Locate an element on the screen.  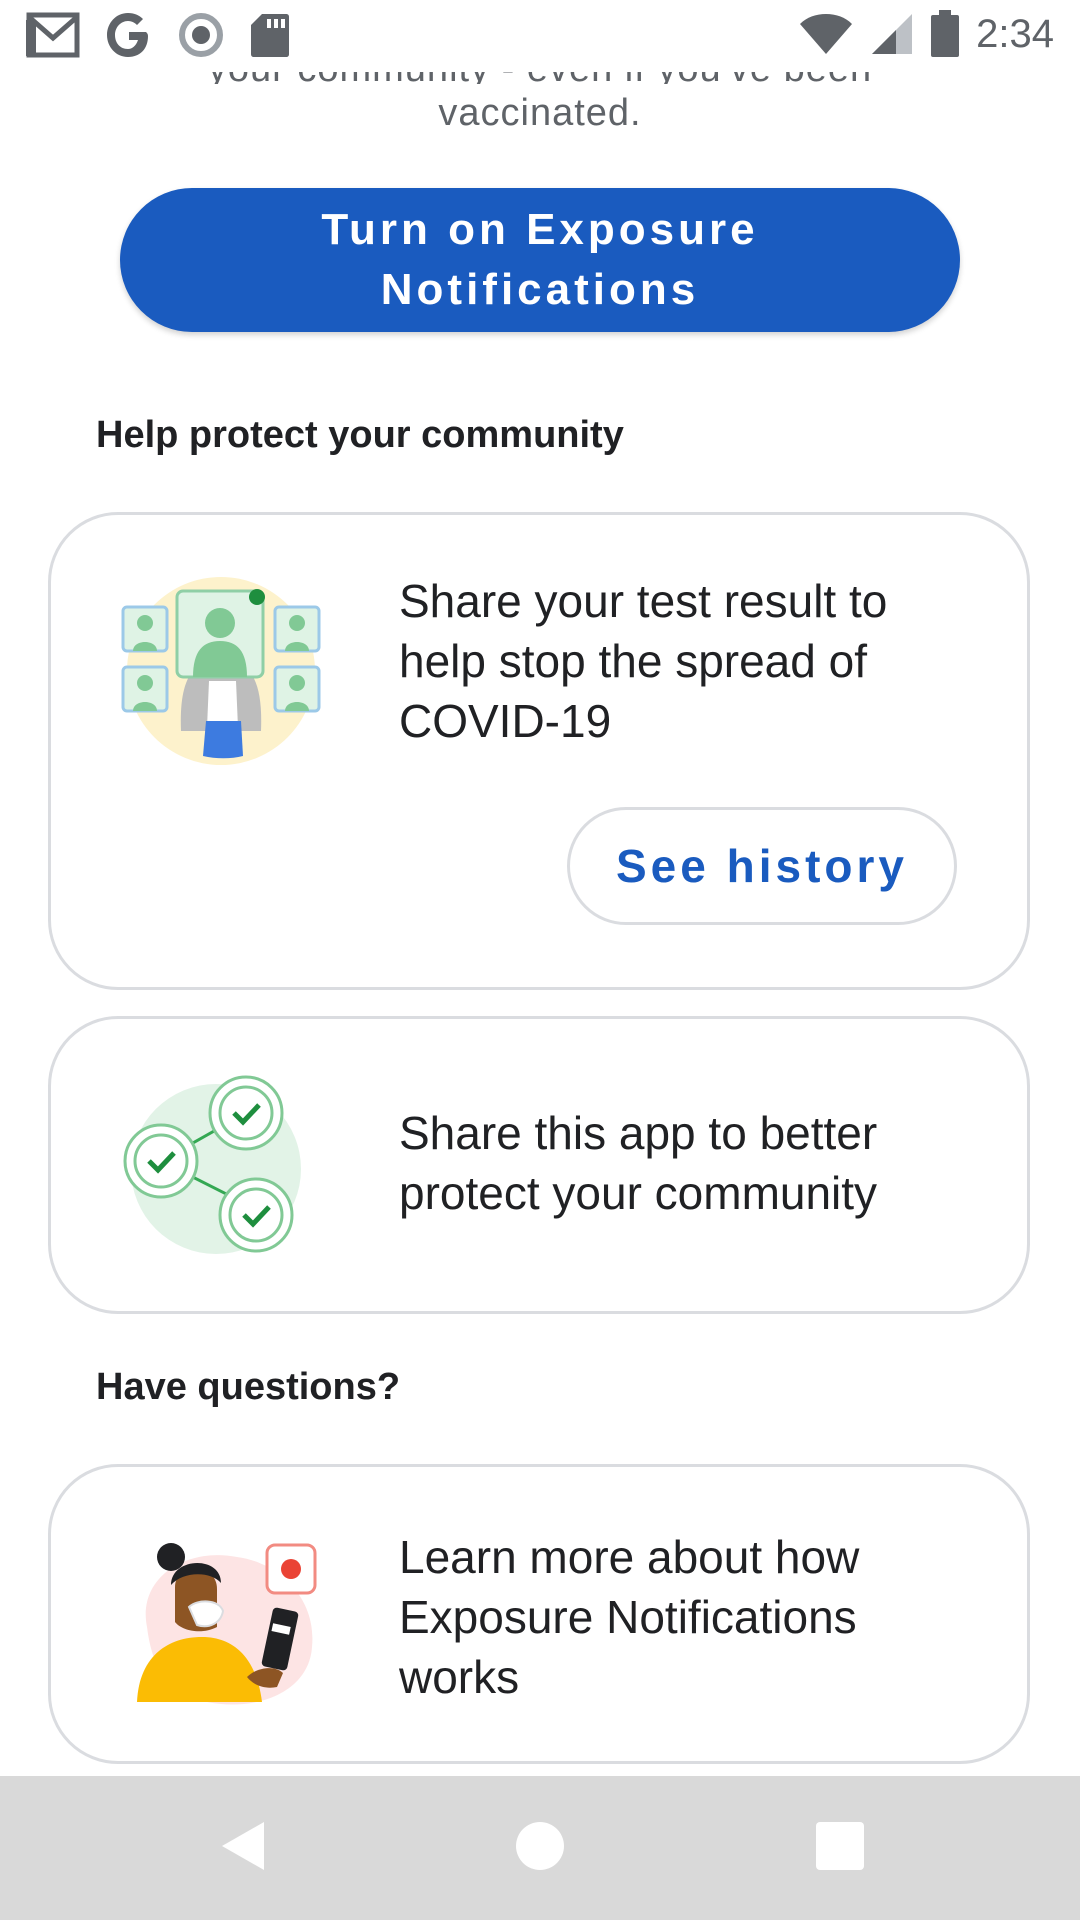
intro-line-2: vaccinated. is located at coordinates (540, 113).